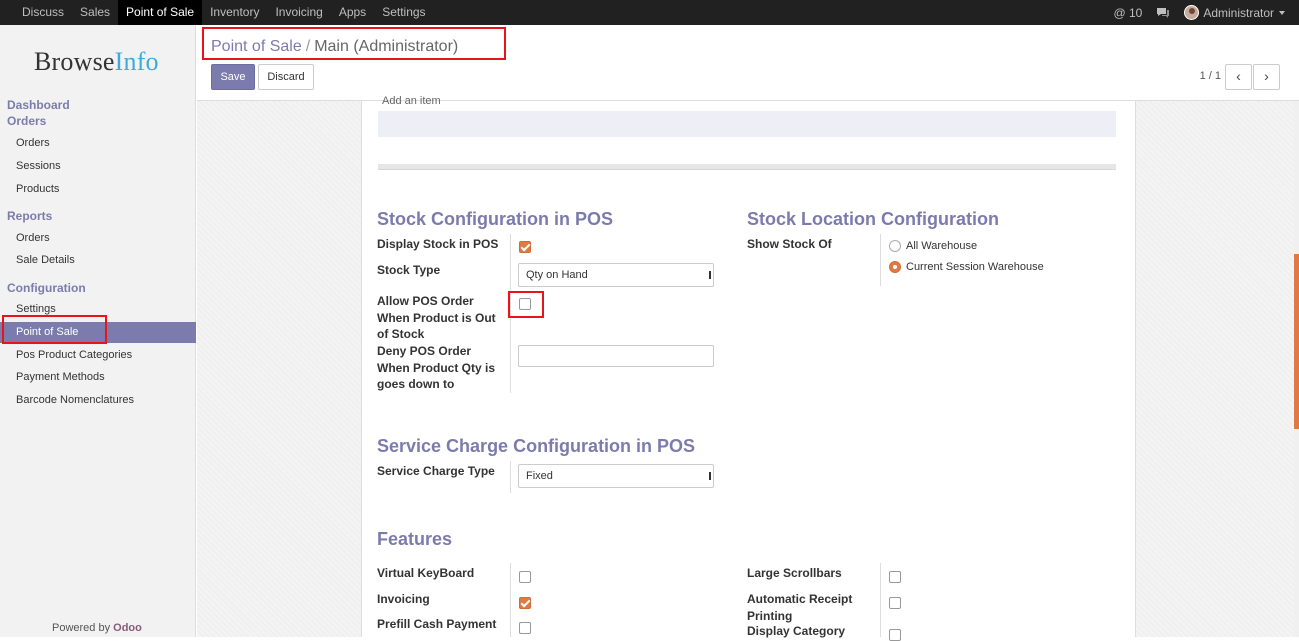  Describe the element at coordinates (495, 219) in the screenshot. I see `stock-config-title: Stock Configuration in POS` at that location.